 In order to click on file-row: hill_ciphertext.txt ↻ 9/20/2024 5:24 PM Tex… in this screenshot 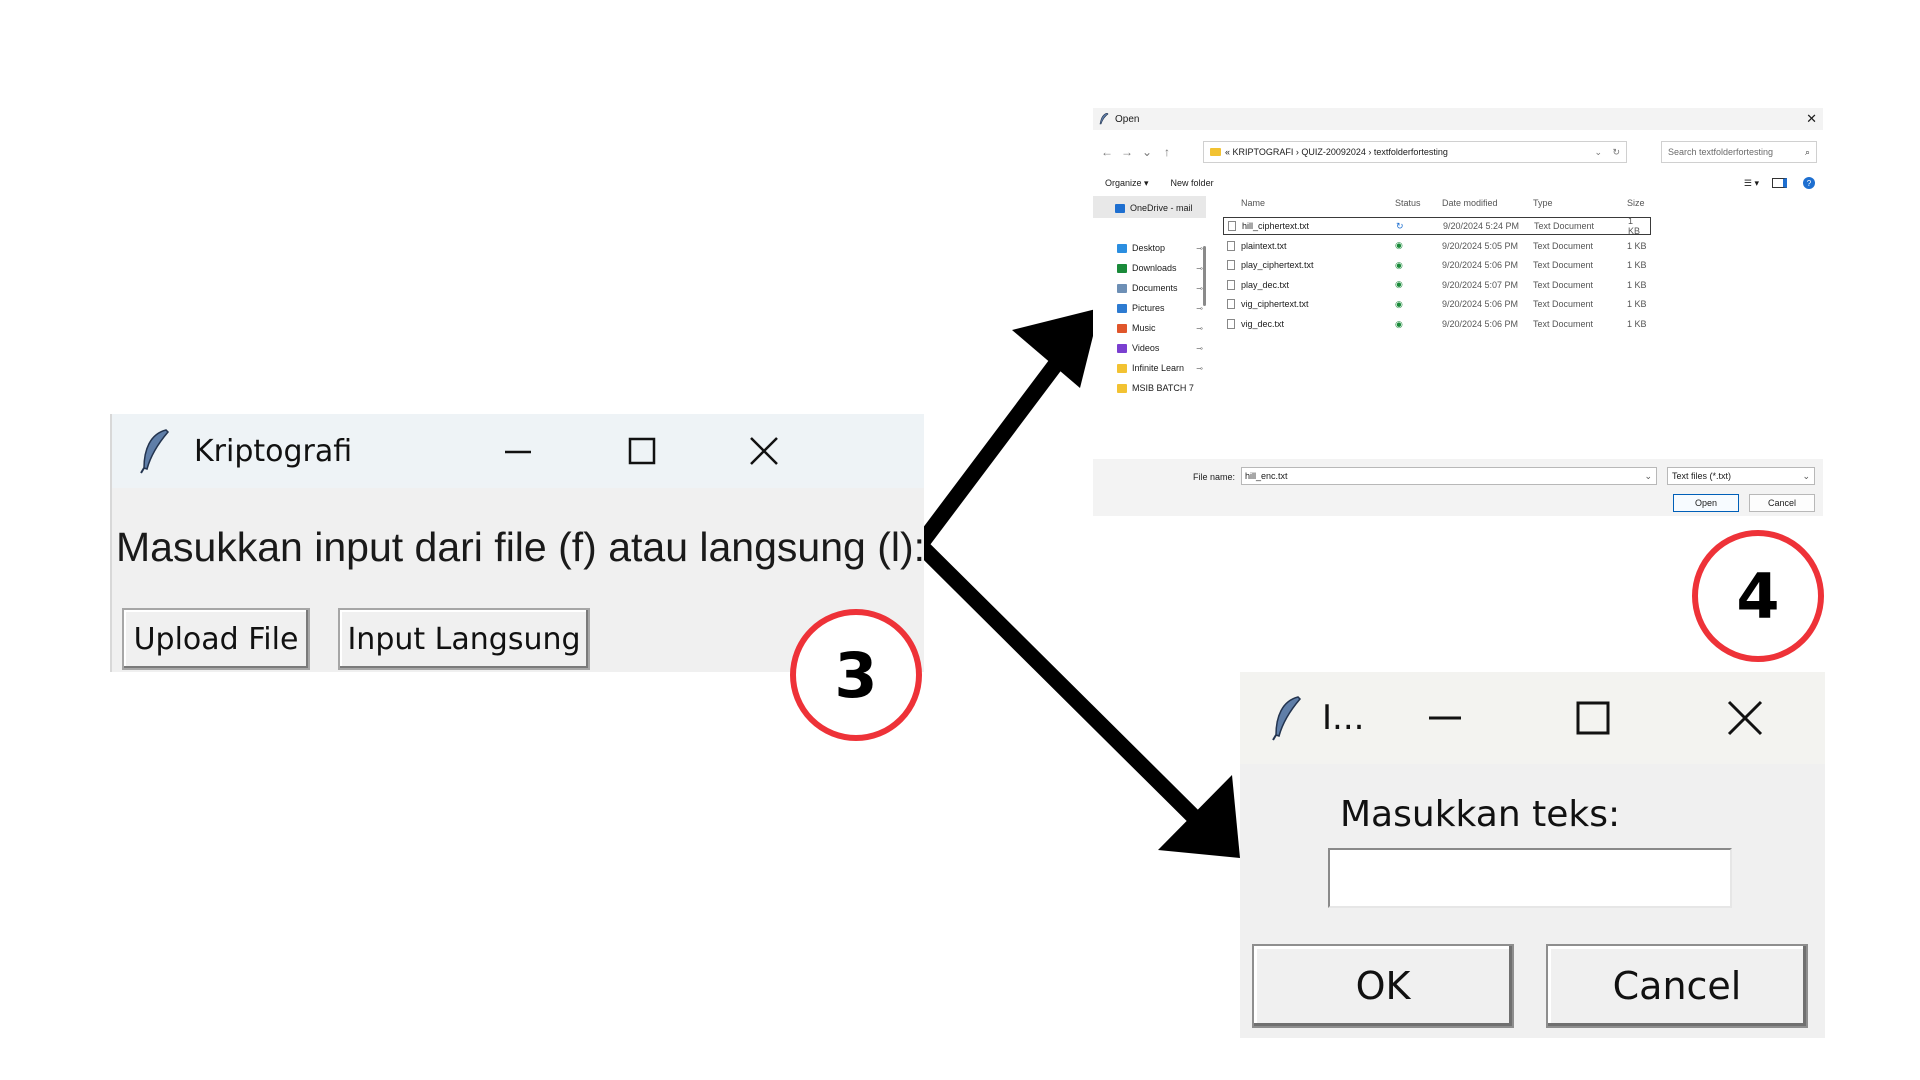, I will do `click(1437, 226)`.